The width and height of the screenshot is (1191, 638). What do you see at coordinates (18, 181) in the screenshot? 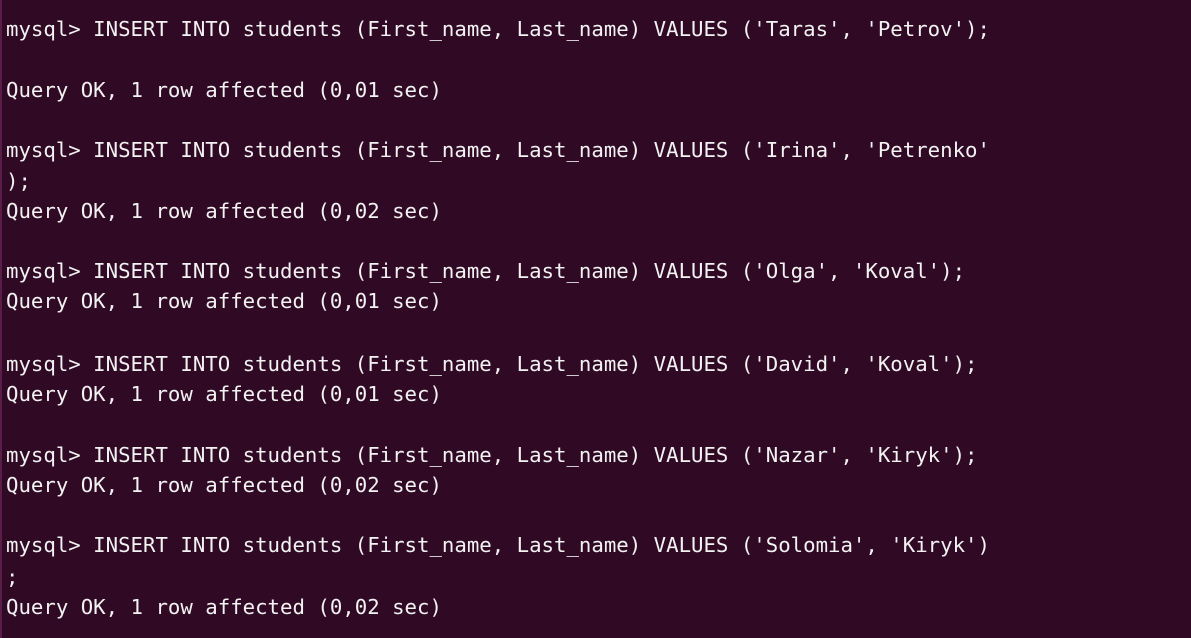
I see `command-continuation-line: );` at bounding box center [18, 181].